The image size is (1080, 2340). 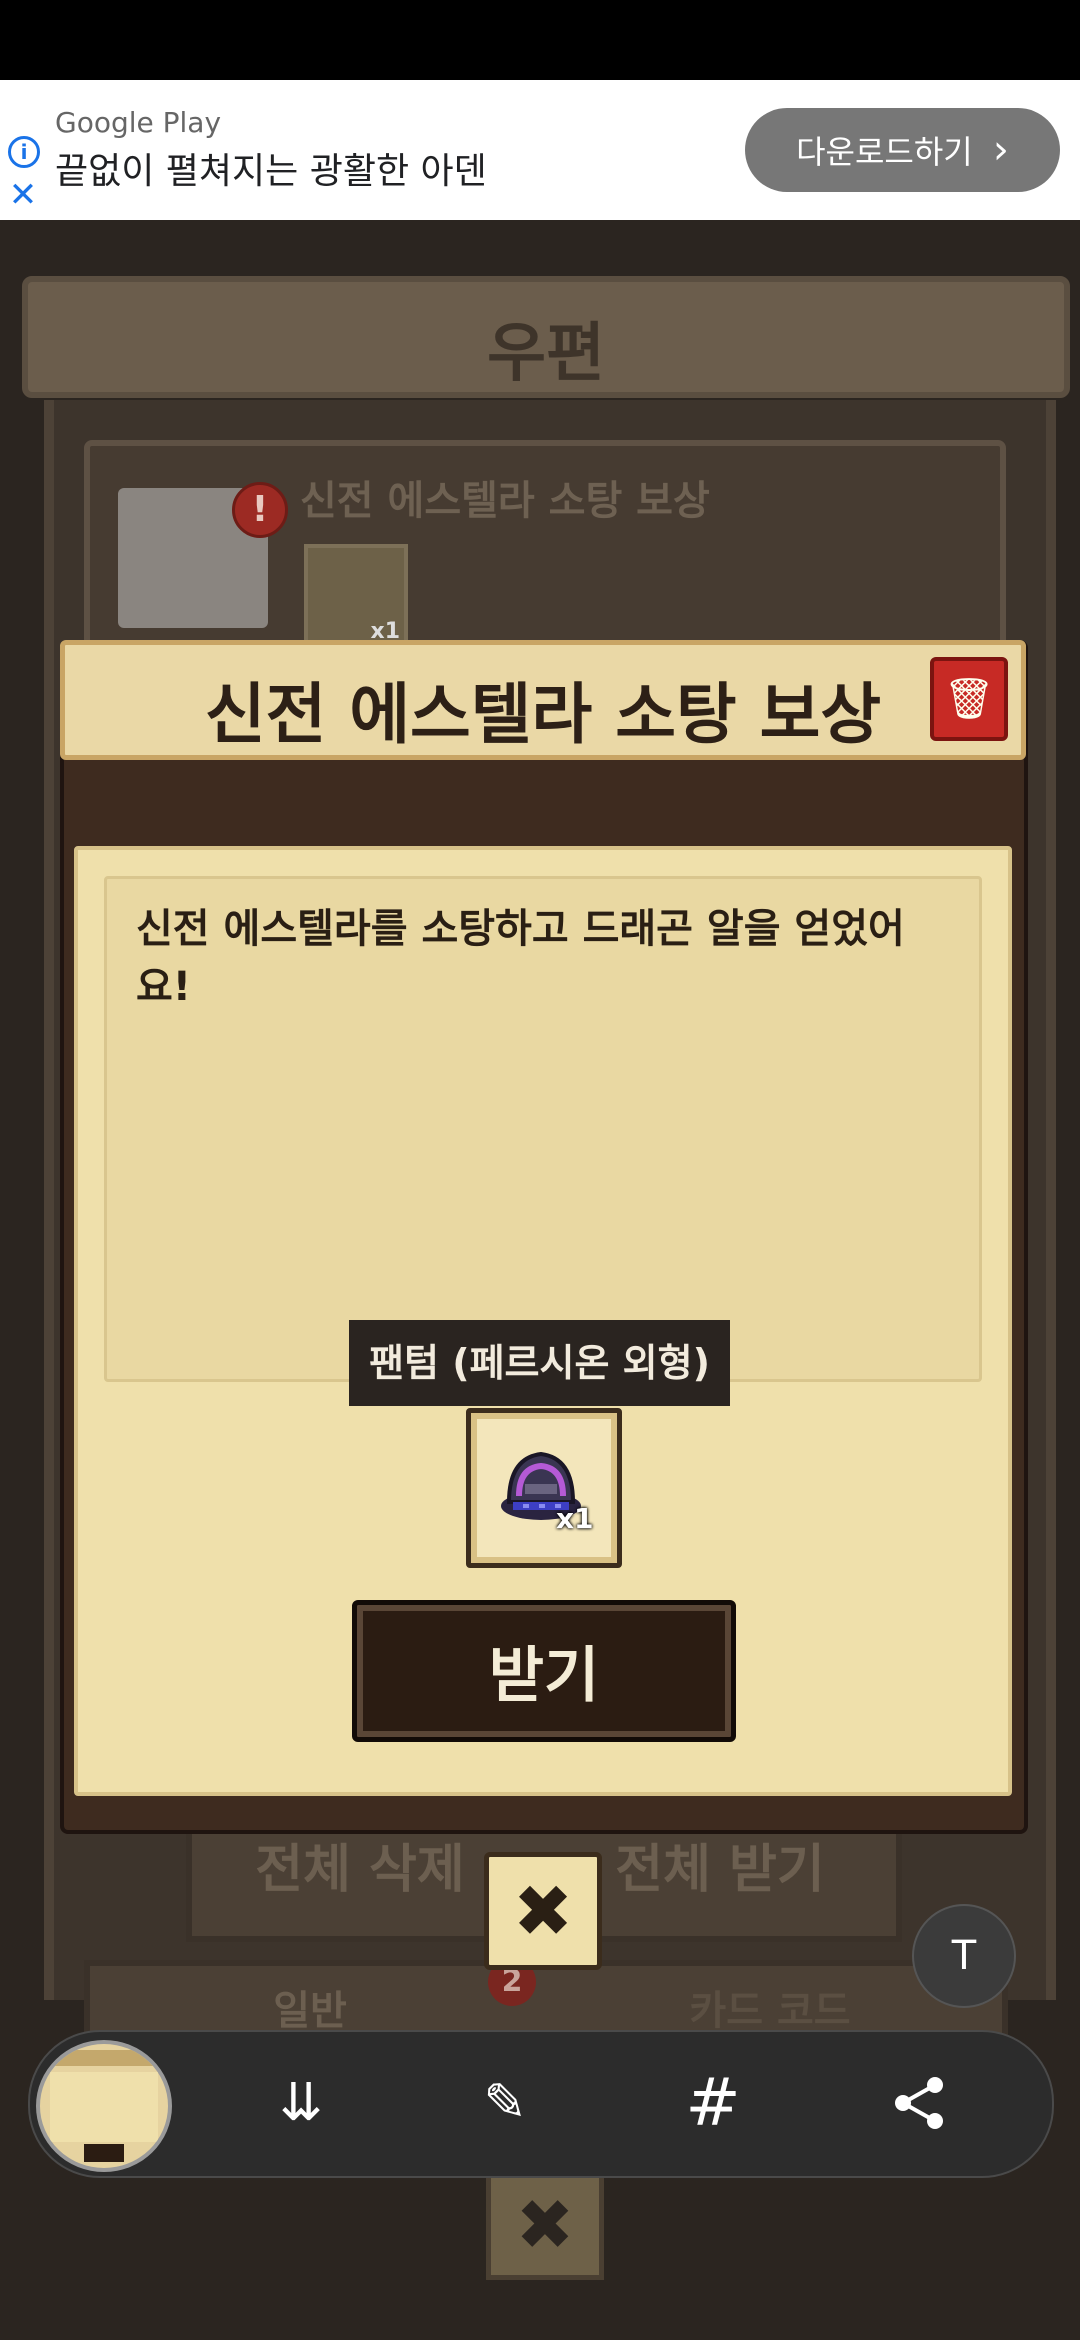 I want to click on ad-download-label: 다운로드하기, so click(x=884, y=152).